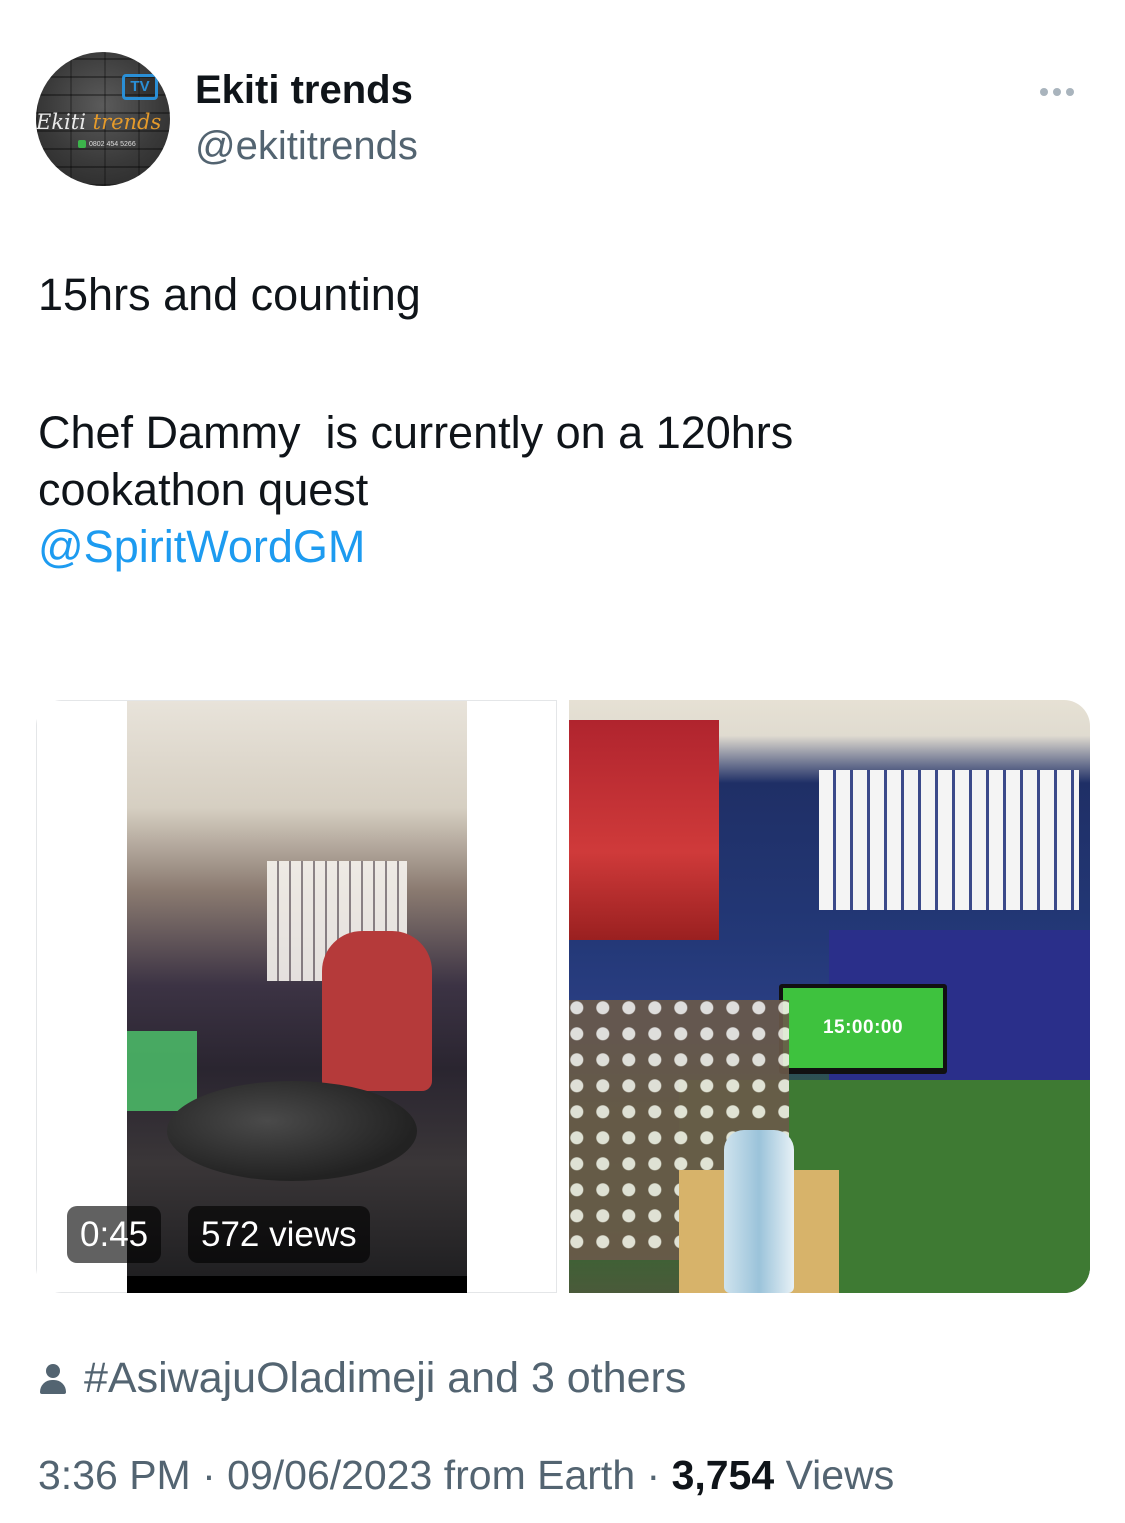  Describe the element at coordinates (304, 90) in the screenshot. I see `author-display-name: Ekiti trends` at that location.